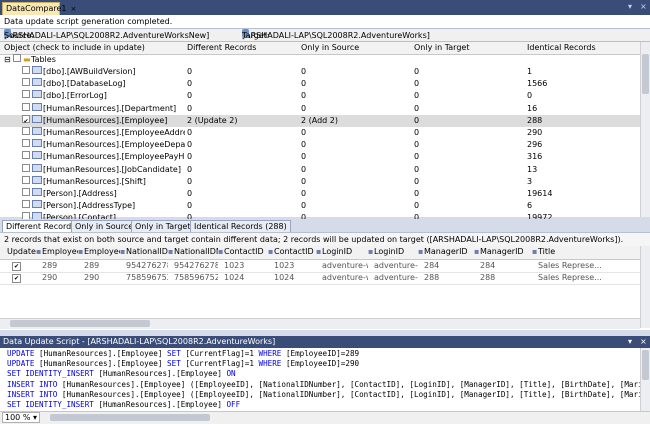 This screenshot has width=650, height=424. I want to click on table-row: [Person].[Address] 0 0 0 19614, so click(320, 194).